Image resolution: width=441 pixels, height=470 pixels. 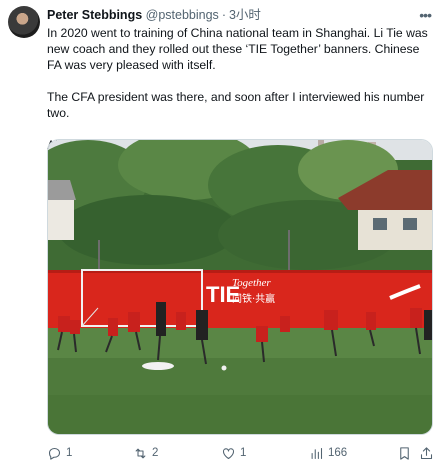 What do you see at coordinates (228, 453) in the screenshot?
I see `like-icon` at bounding box center [228, 453].